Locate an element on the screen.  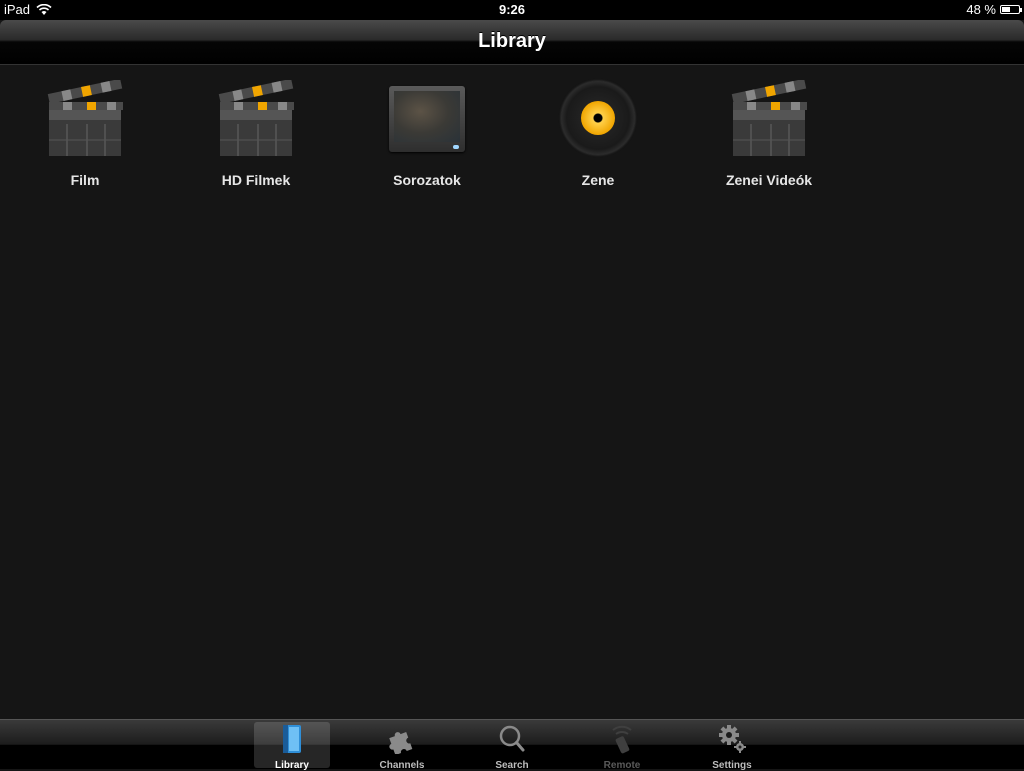
tab-bar: Library Channels Search Remote Settings is located at coordinates (512, 745).